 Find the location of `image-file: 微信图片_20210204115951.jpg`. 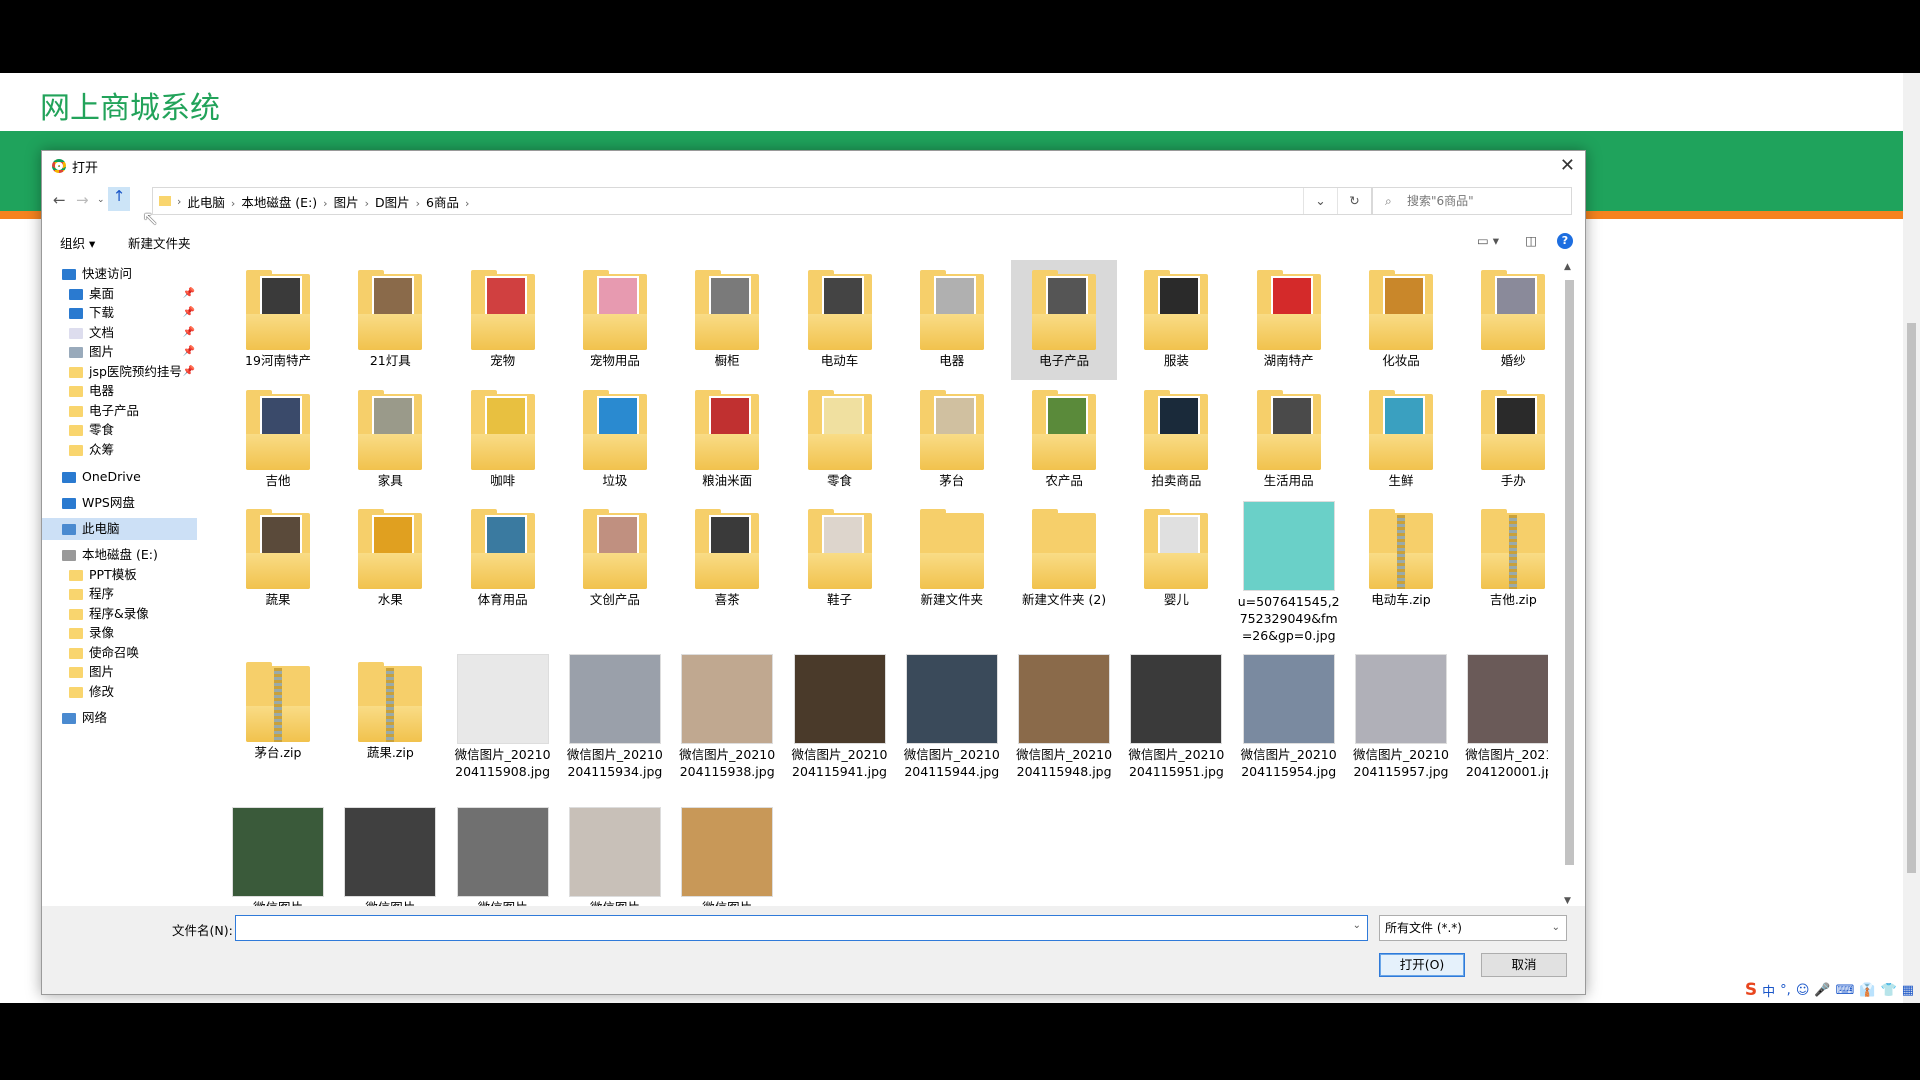

image-file: 微信图片_20210204115951.jpg is located at coordinates (1176, 715).